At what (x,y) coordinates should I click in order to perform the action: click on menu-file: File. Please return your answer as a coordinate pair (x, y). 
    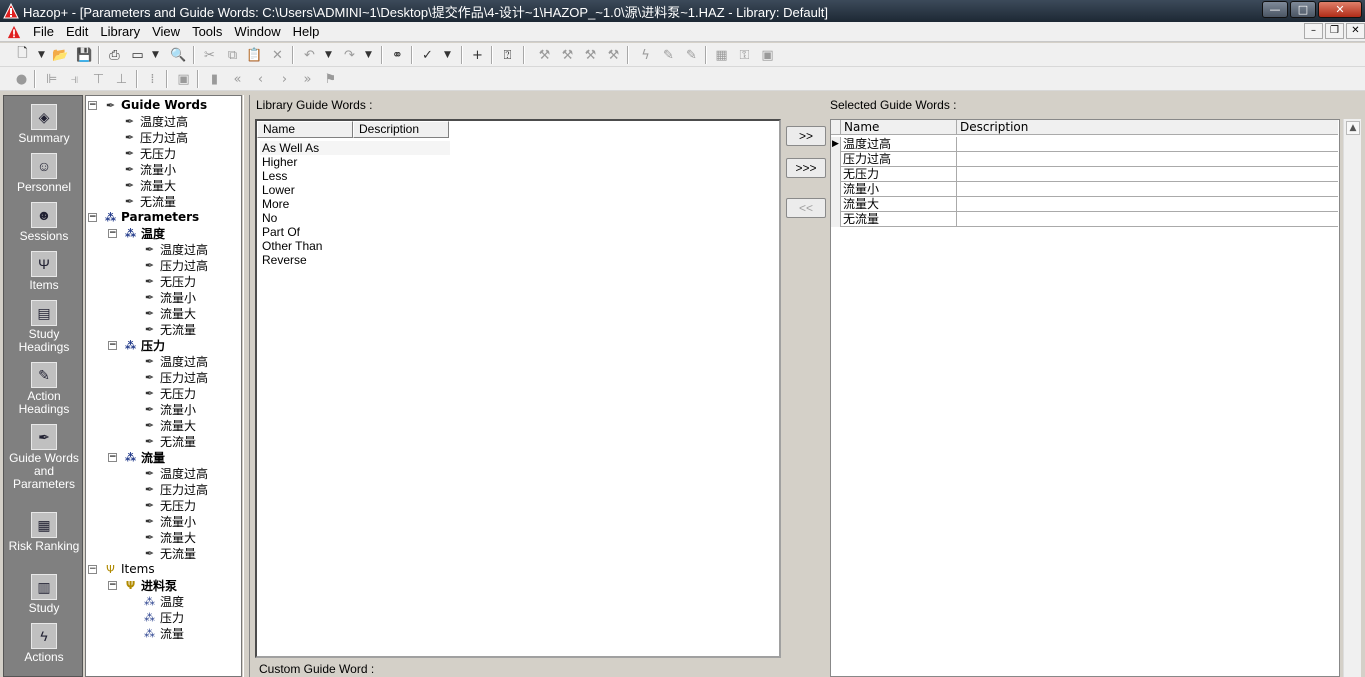
    Looking at the image, I should click on (43, 32).